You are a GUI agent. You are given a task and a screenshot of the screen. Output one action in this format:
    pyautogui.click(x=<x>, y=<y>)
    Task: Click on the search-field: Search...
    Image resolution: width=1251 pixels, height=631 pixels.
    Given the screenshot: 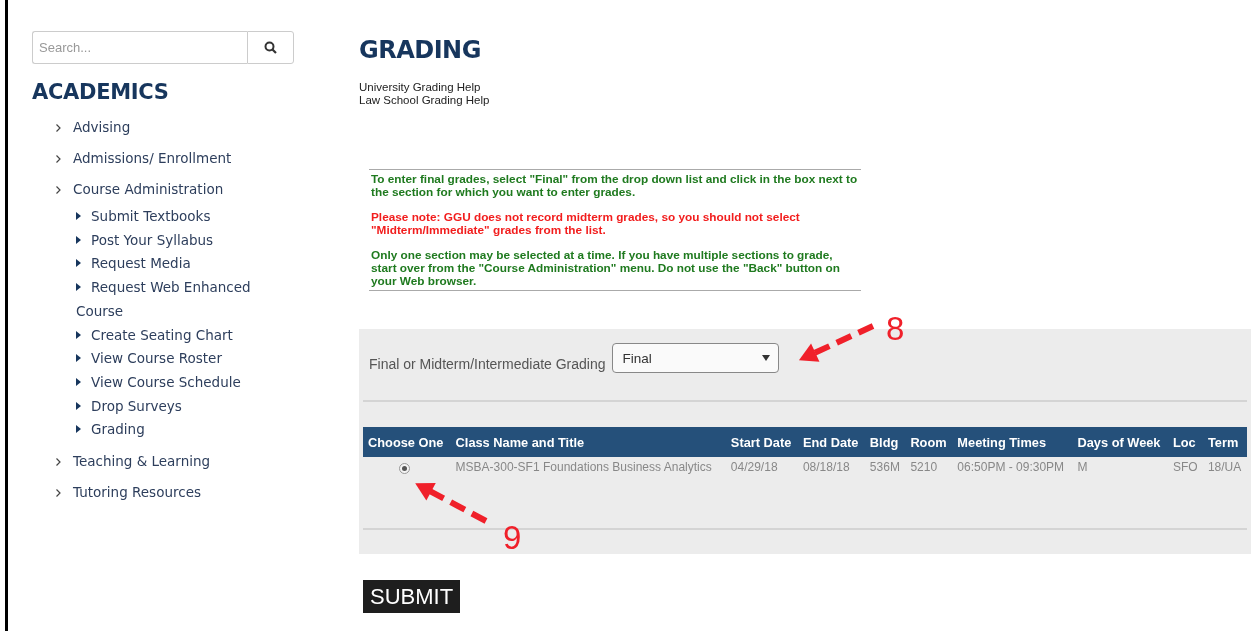 What is the action you would take?
    pyautogui.click(x=139, y=47)
    